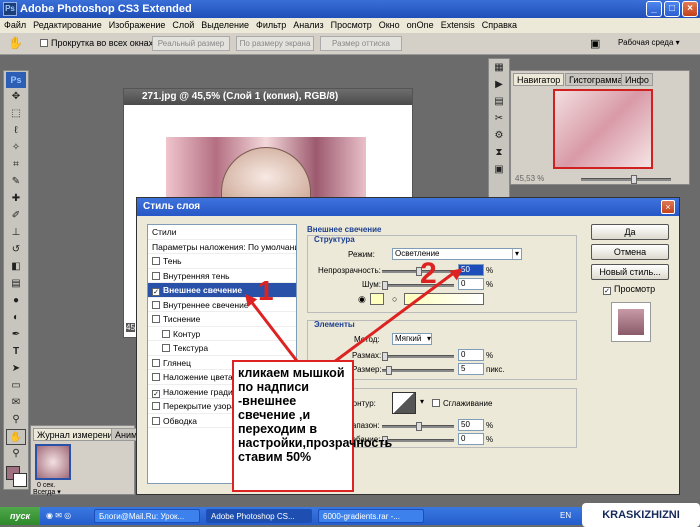  What do you see at coordinates (16, 318) in the screenshot?
I see `dodge-tool-icon: ◐` at bounding box center [16, 318].